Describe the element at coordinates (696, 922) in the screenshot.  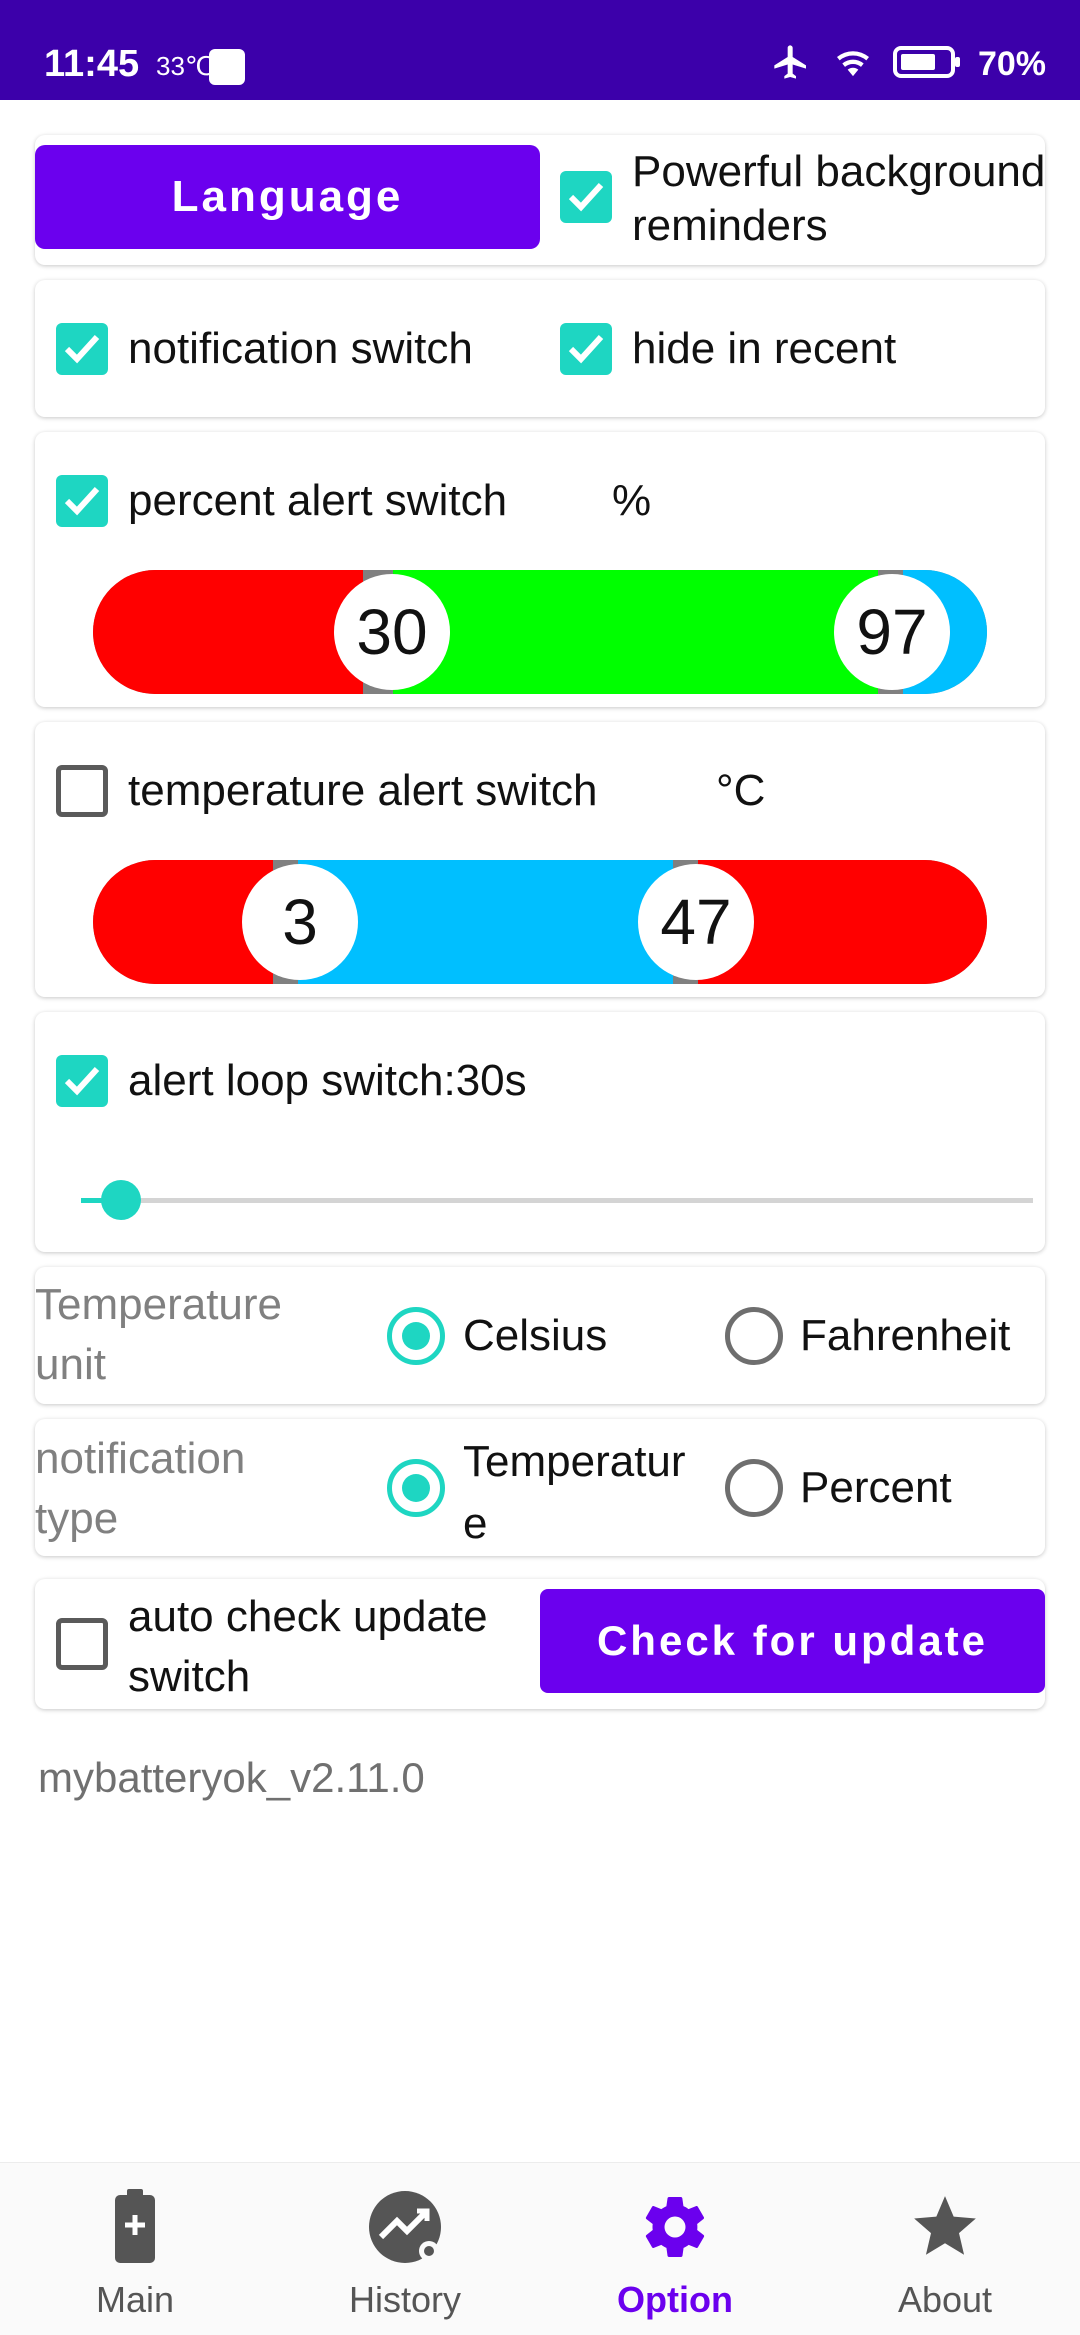
I see `temperature-high-thumb: 47` at that location.